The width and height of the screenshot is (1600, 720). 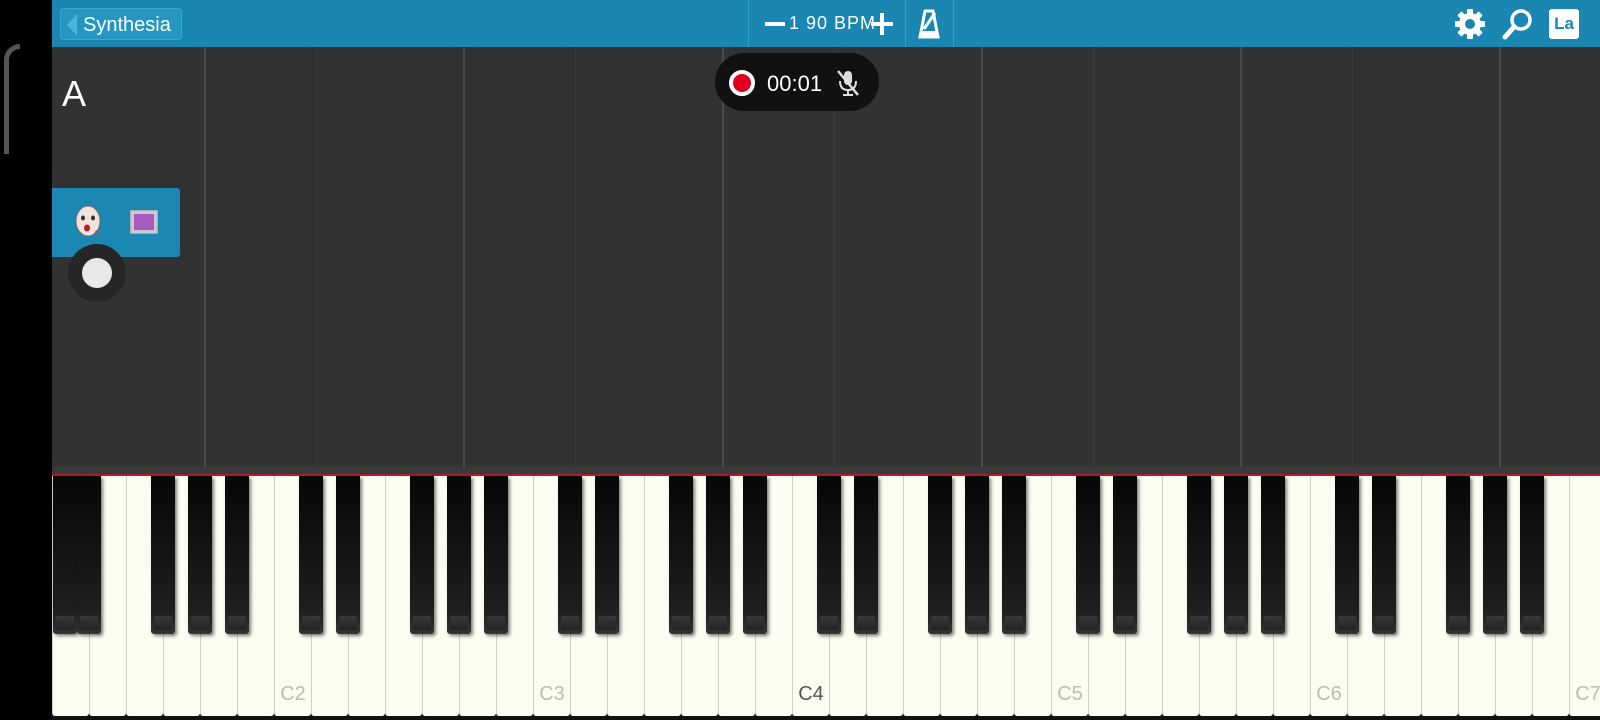 I want to click on metronome-icon, so click(x=929, y=24).